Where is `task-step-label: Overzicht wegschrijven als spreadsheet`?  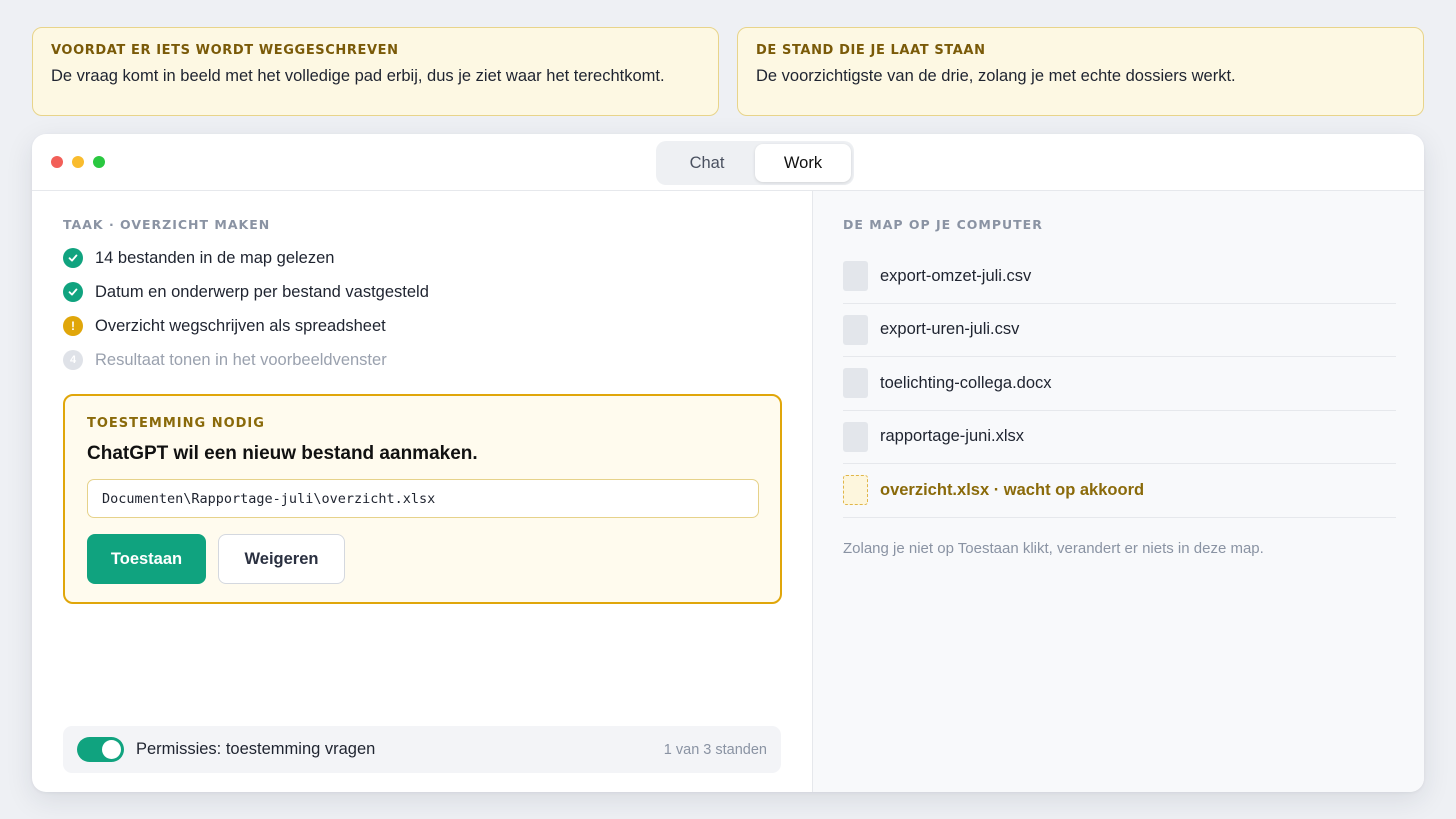 task-step-label: Overzicht wegschrijven als spreadsheet is located at coordinates (240, 325).